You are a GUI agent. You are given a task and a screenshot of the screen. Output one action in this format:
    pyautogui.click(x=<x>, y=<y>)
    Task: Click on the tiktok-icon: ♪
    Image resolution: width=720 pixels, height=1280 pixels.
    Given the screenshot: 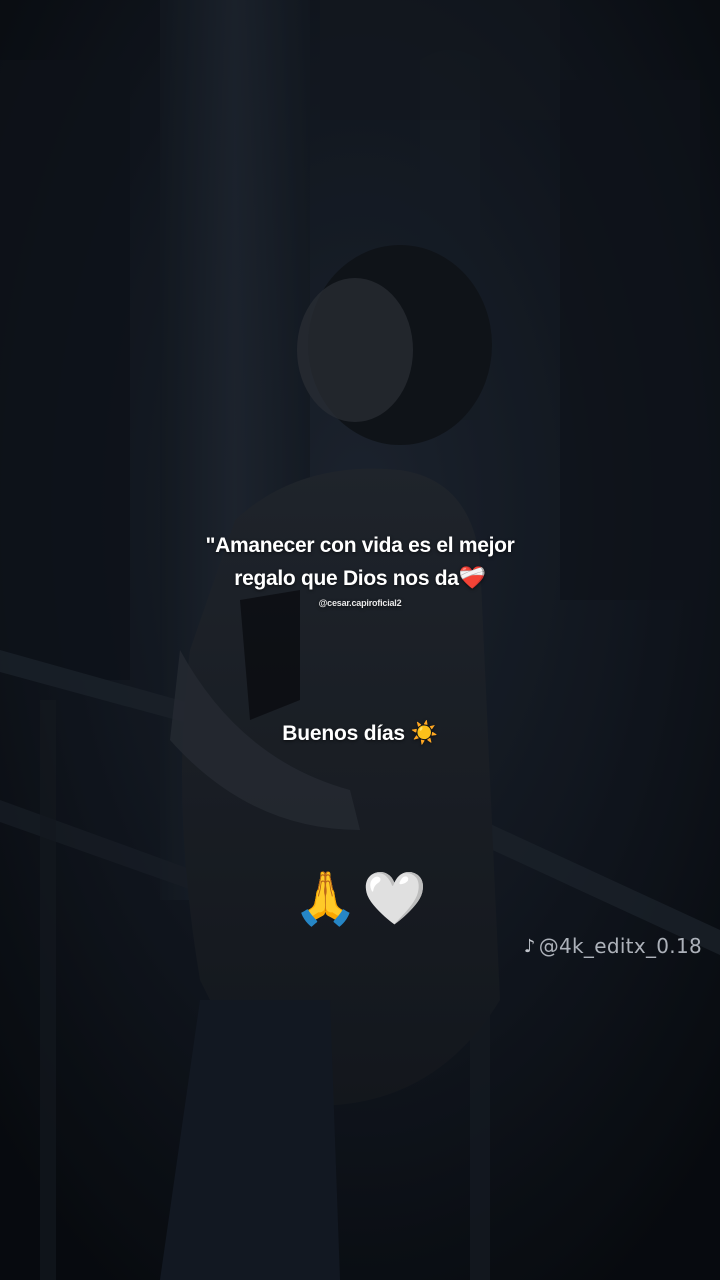 What is the action you would take?
    pyautogui.click(x=529, y=946)
    